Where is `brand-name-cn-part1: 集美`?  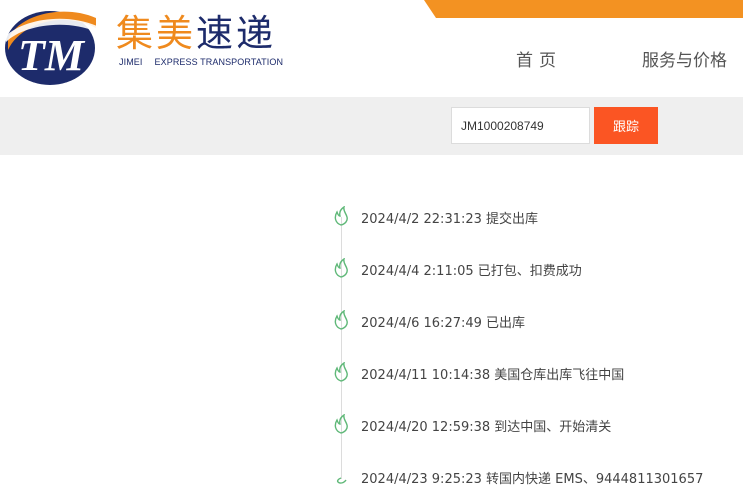
brand-name-cn-part1: 集美 is located at coordinates (156, 33).